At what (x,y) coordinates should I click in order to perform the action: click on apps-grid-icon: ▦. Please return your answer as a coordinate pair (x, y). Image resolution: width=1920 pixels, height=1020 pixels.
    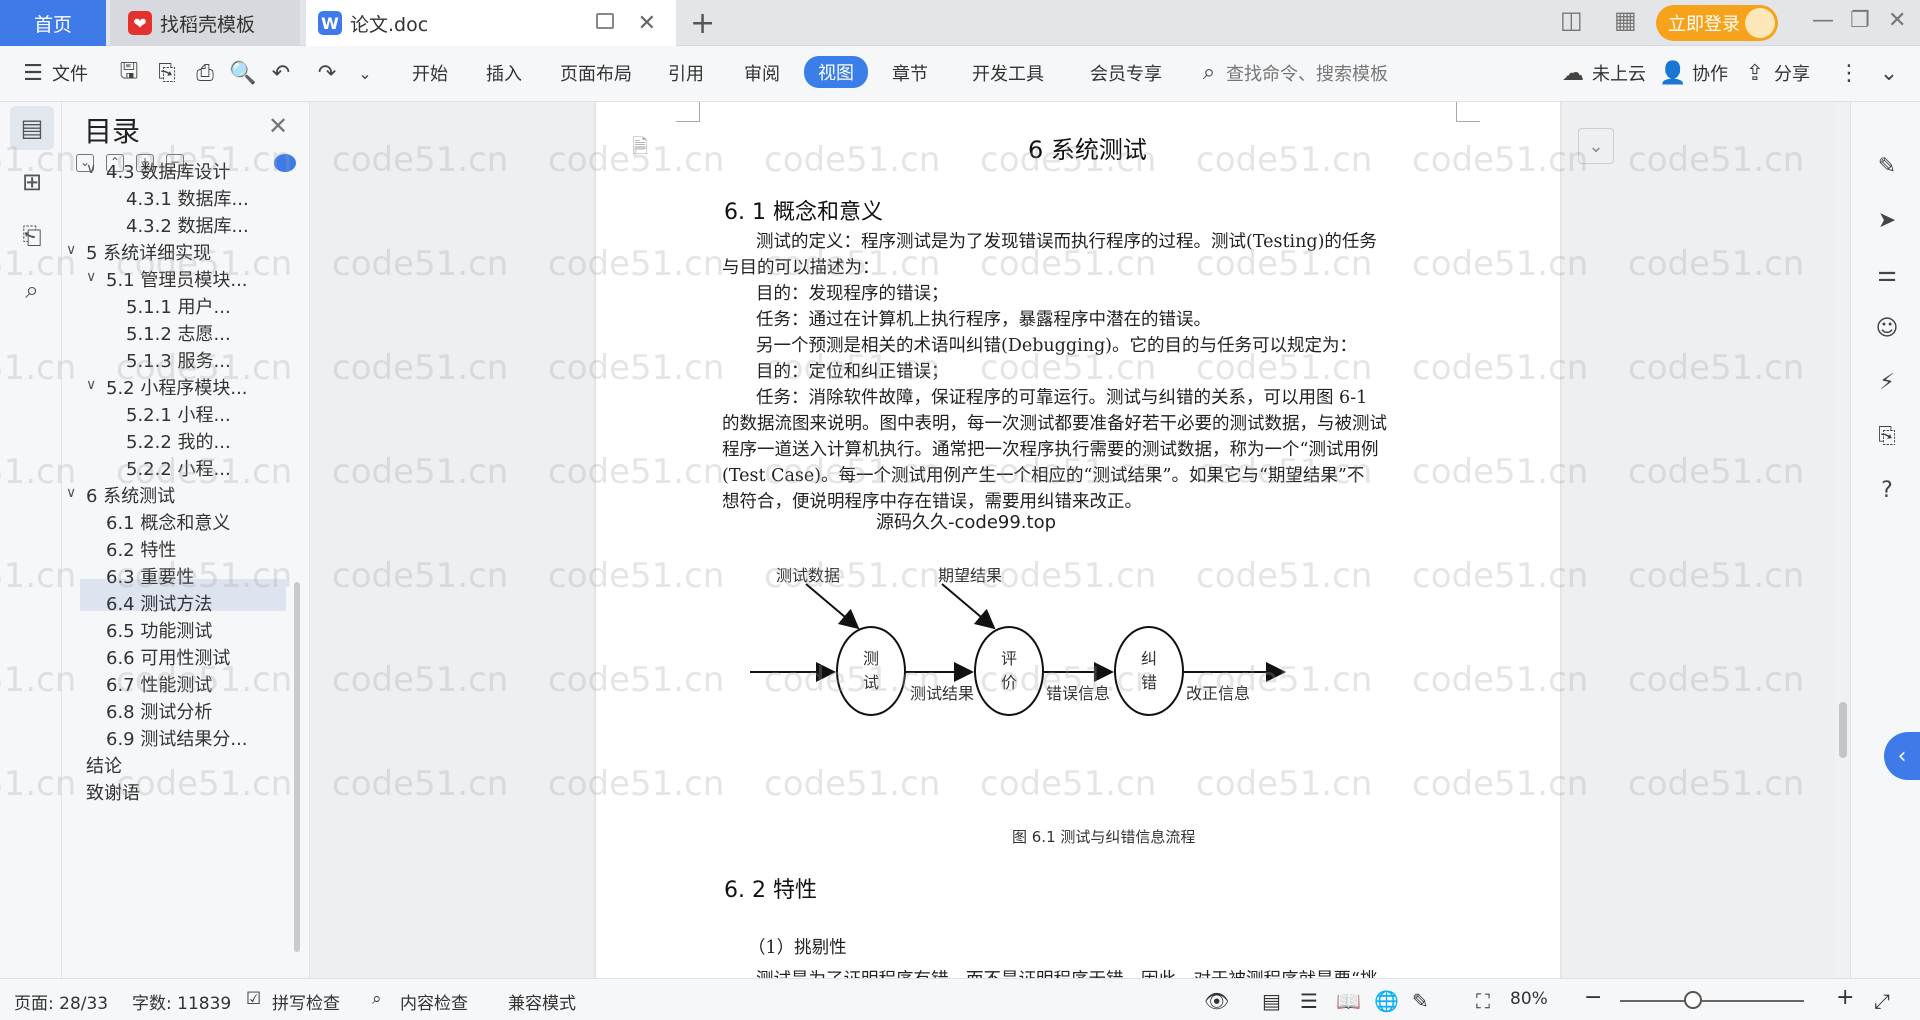
    Looking at the image, I should click on (1625, 20).